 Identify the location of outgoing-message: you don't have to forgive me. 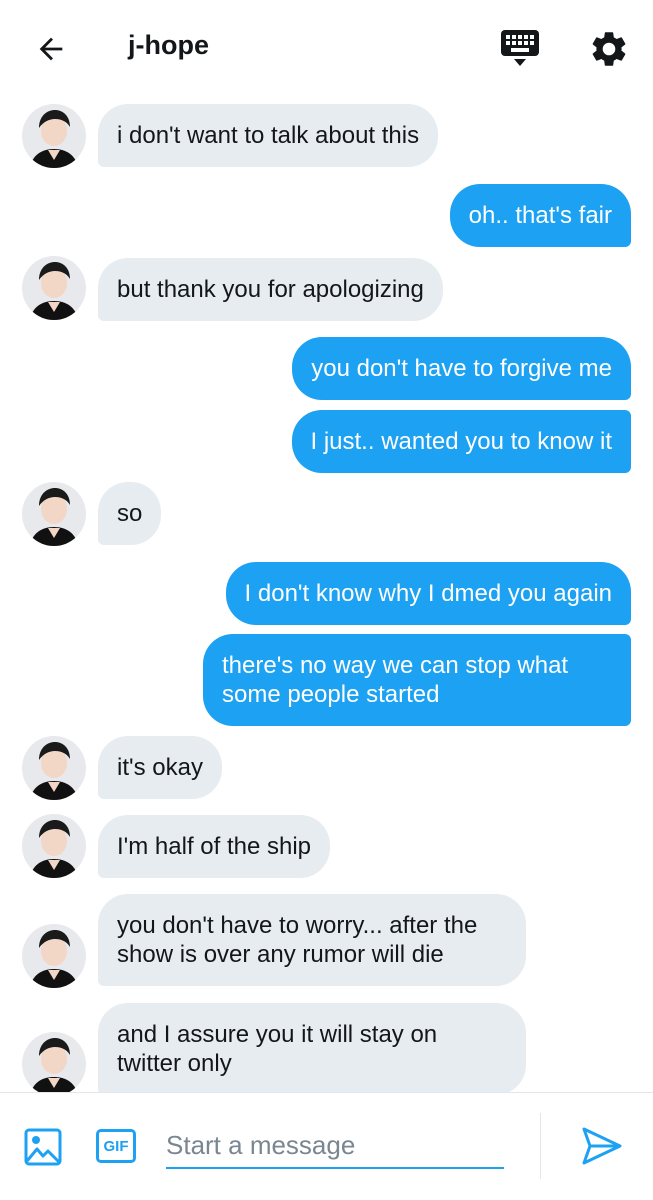
(461, 368).